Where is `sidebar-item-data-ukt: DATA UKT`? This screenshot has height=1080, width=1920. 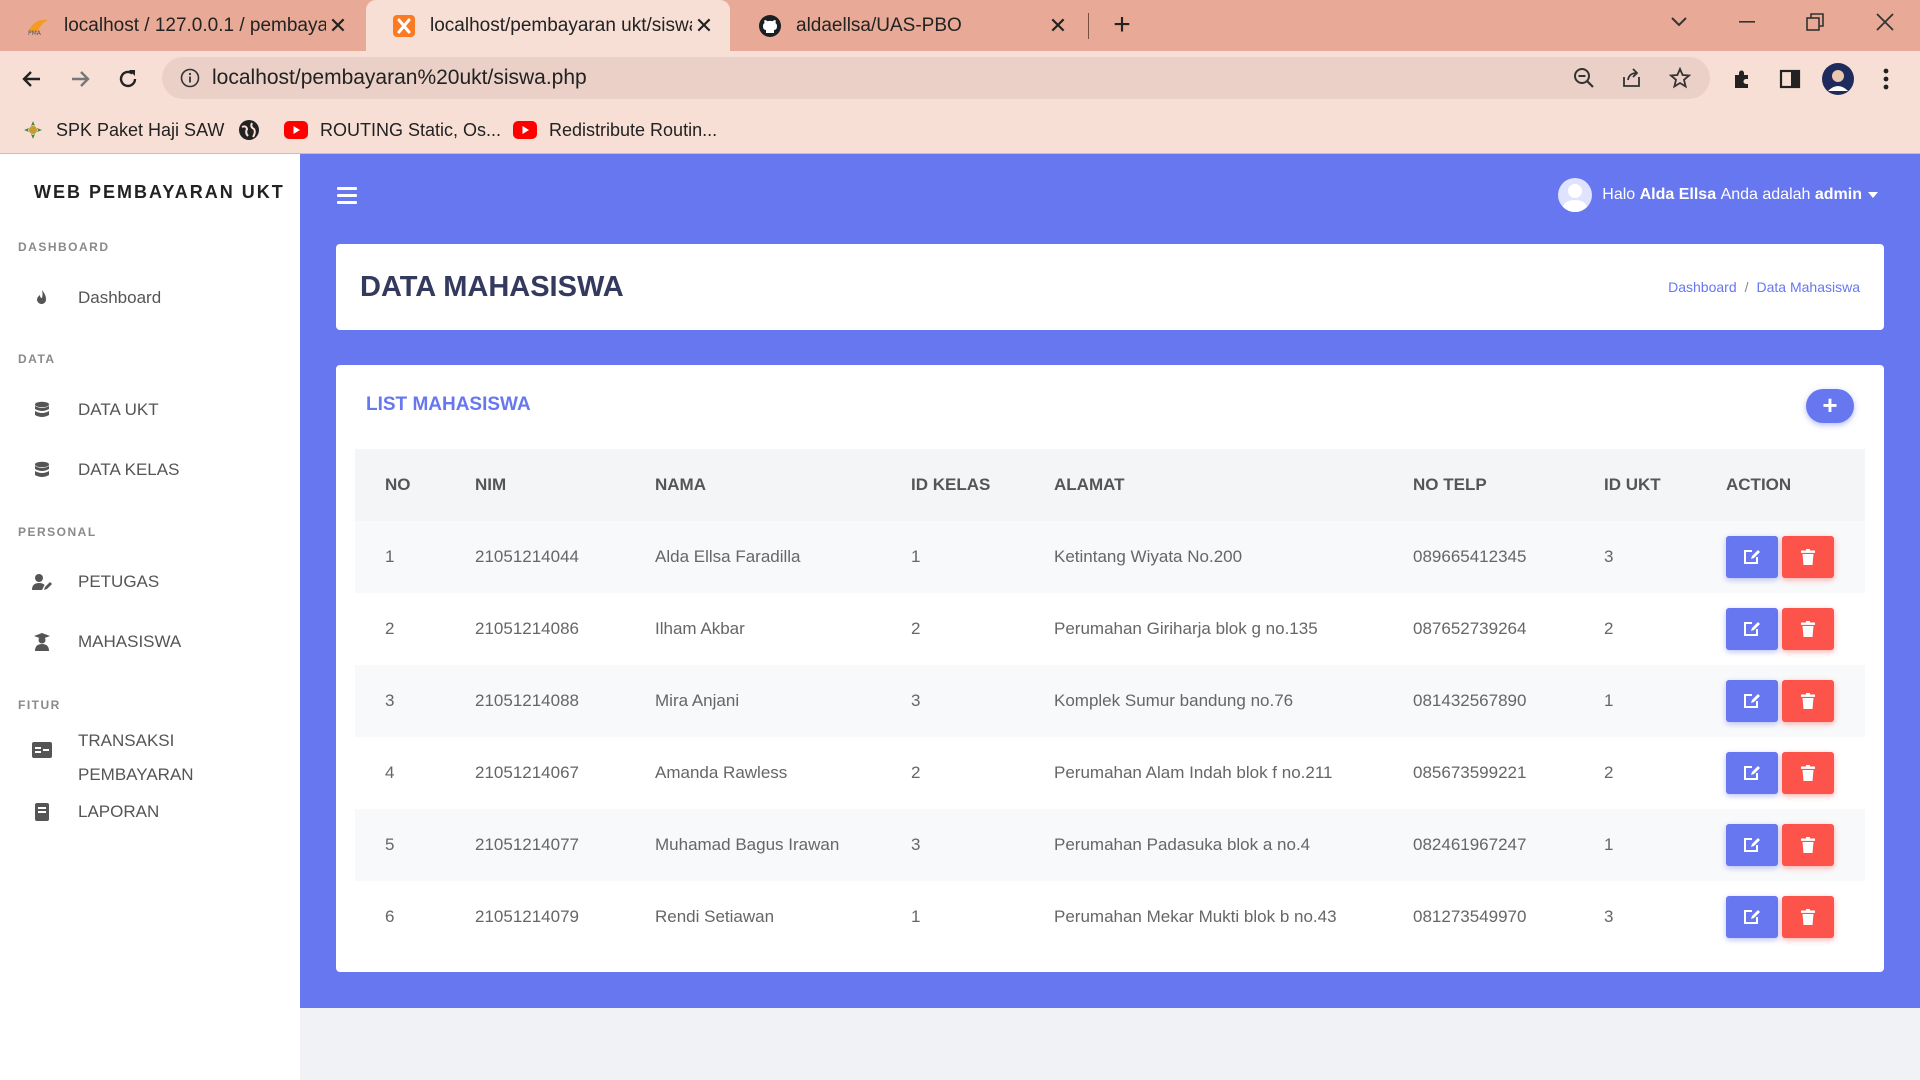 sidebar-item-data-ukt: DATA UKT is located at coordinates (94, 410).